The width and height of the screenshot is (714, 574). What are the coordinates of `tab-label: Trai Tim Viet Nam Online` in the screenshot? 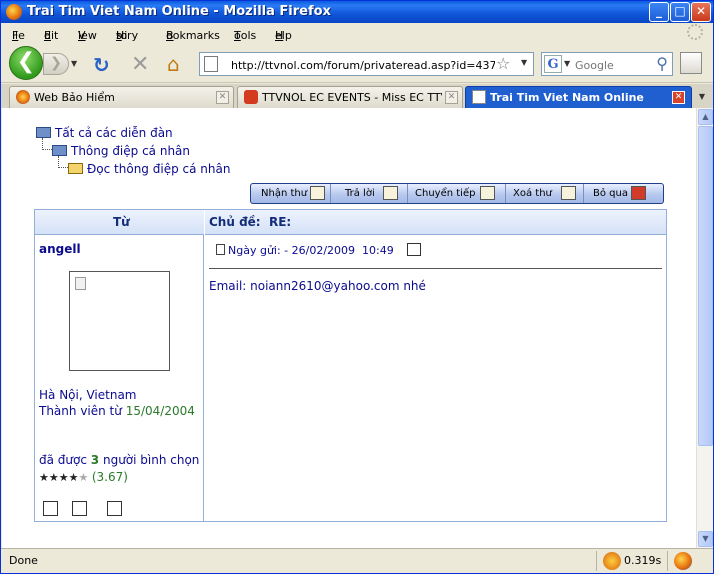 It's located at (567, 97).